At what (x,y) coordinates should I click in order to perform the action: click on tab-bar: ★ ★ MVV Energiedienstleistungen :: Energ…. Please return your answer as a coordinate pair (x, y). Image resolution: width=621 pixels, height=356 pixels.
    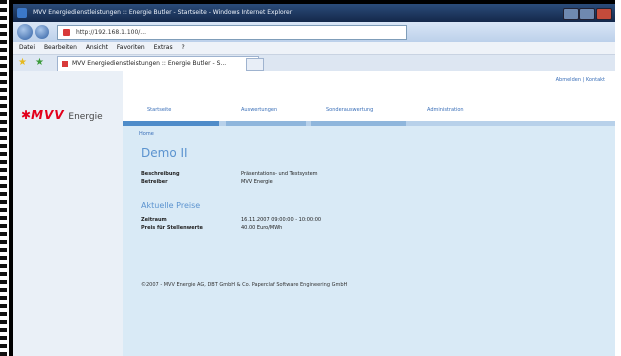
    Looking at the image, I should click on (314, 63).